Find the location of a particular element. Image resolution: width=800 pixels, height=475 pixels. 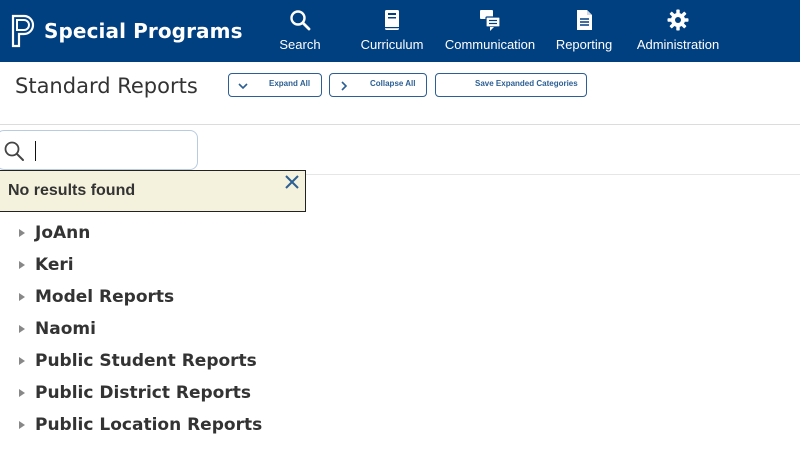

book-icon is located at coordinates (392, 20).